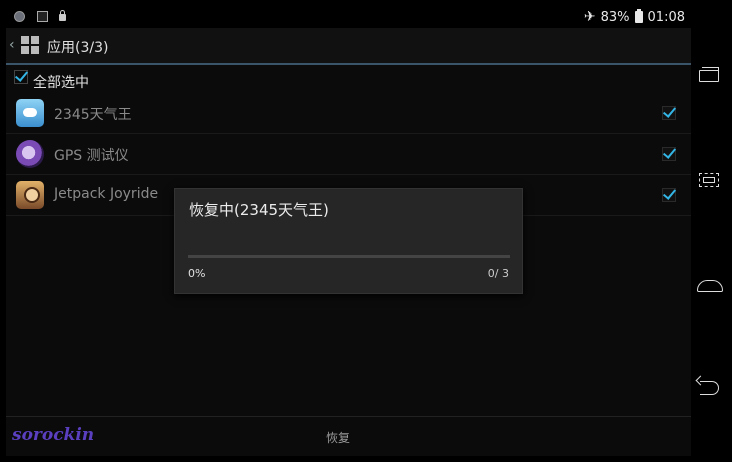 The height and width of the screenshot is (462, 732). I want to click on app-name: GPS 测试仪, so click(91, 156).